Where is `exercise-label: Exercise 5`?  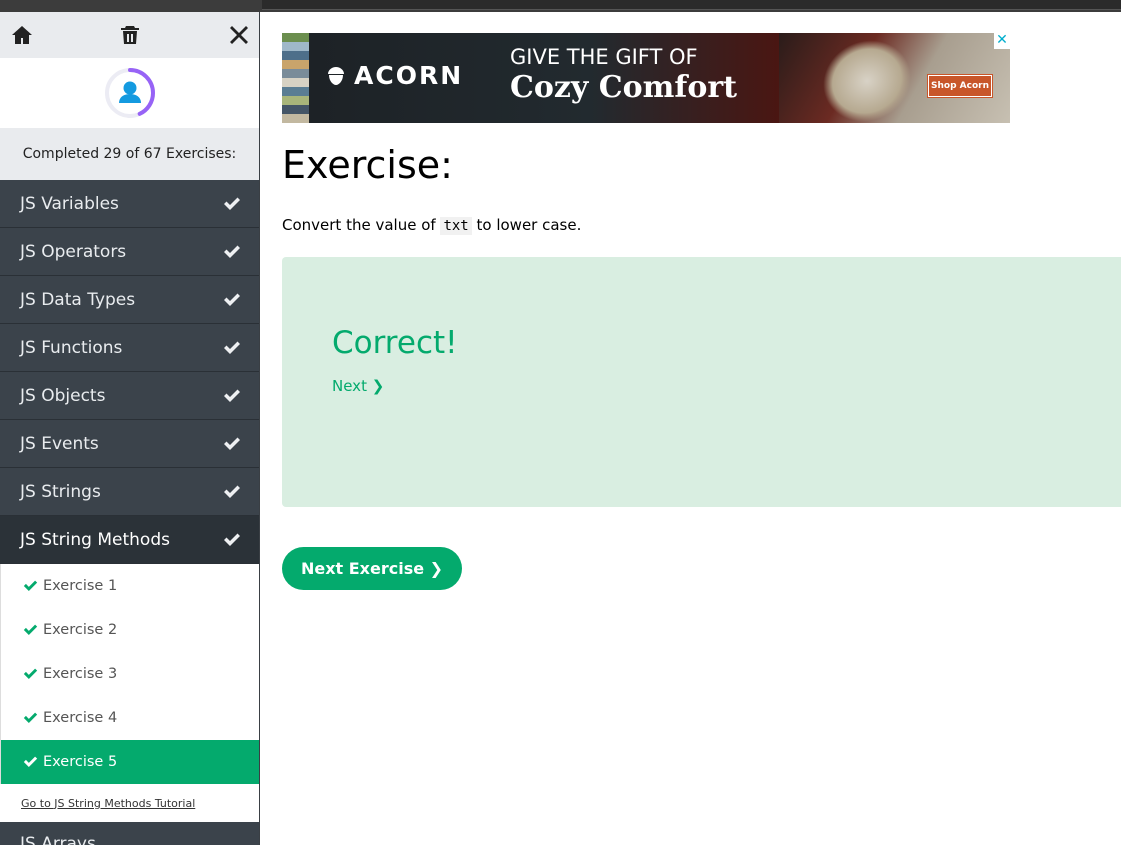 exercise-label: Exercise 5 is located at coordinates (80, 762).